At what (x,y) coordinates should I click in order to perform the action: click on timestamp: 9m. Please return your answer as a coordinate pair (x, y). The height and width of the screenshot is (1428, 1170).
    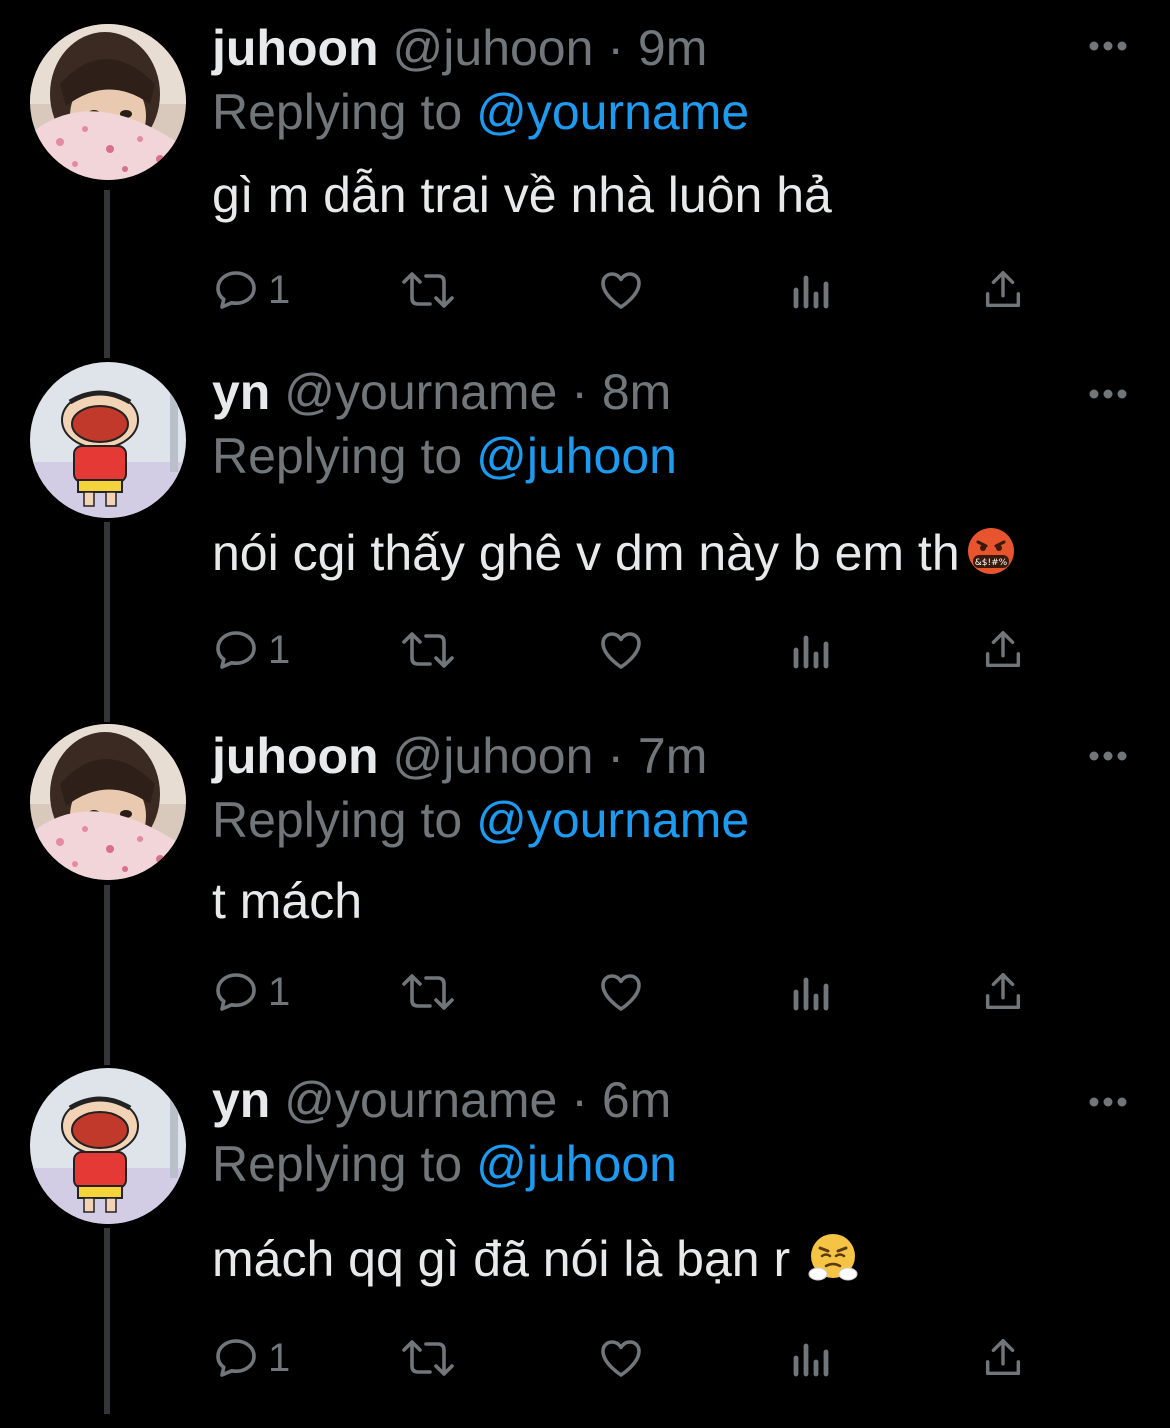
    Looking at the image, I should click on (672, 48).